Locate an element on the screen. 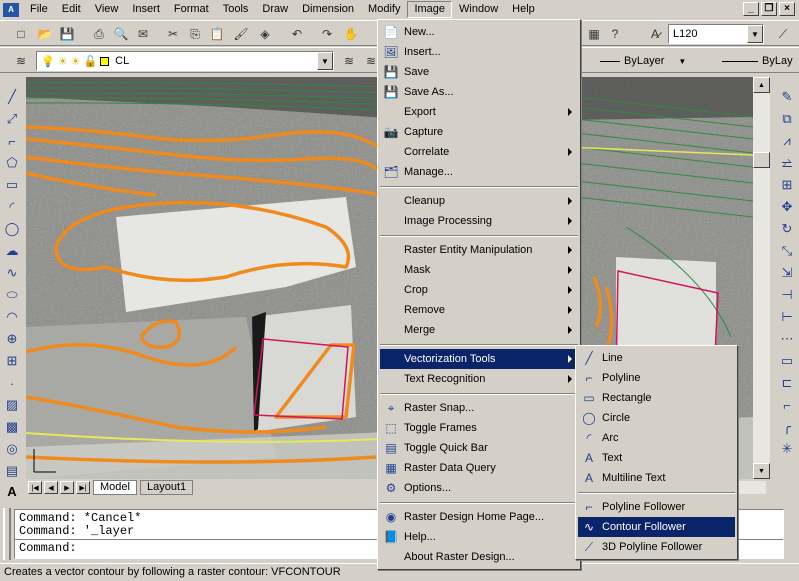  linetype-combo: ByLay is located at coordinates (760, 61).